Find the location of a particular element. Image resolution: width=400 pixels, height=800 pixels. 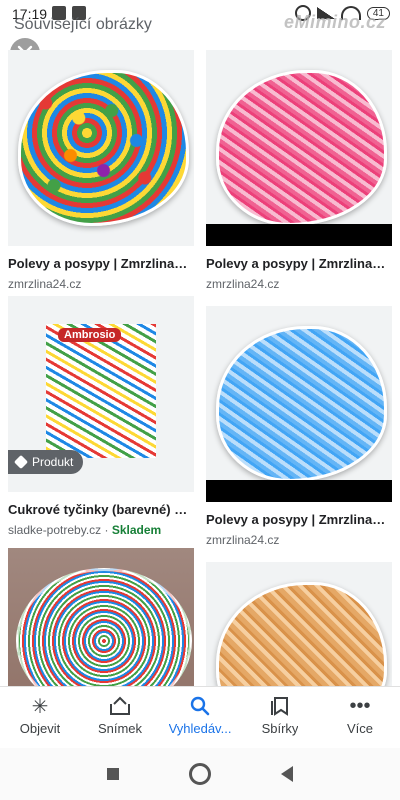

result-source: sladke-potreby.cz · Skladem is located at coordinates (101, 530).